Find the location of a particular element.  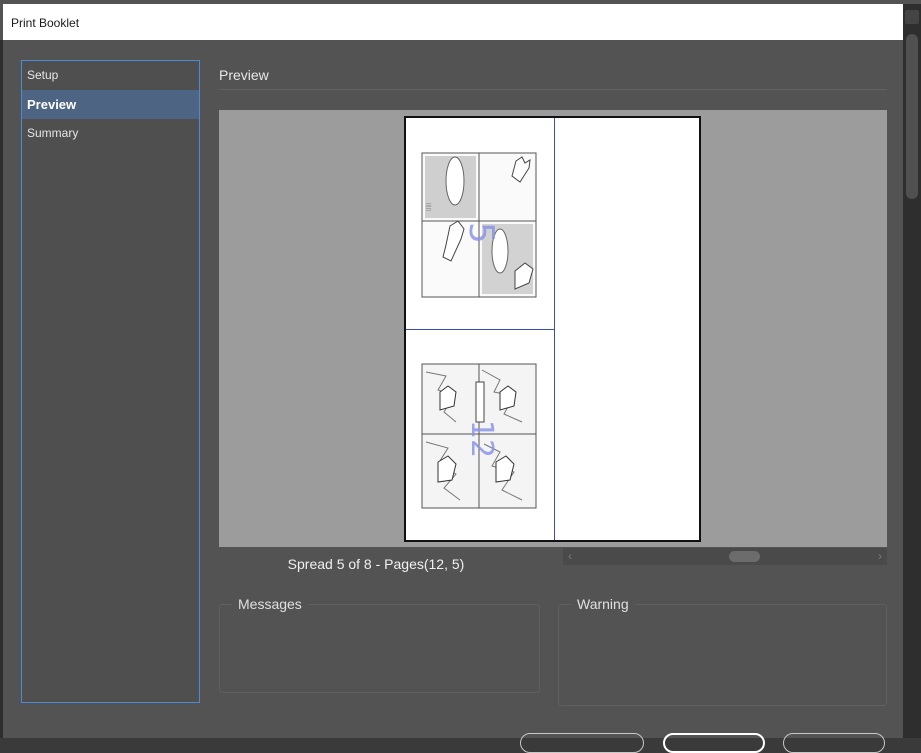

sidebar-item-setup: Setup is located at coordinates (110, 75).